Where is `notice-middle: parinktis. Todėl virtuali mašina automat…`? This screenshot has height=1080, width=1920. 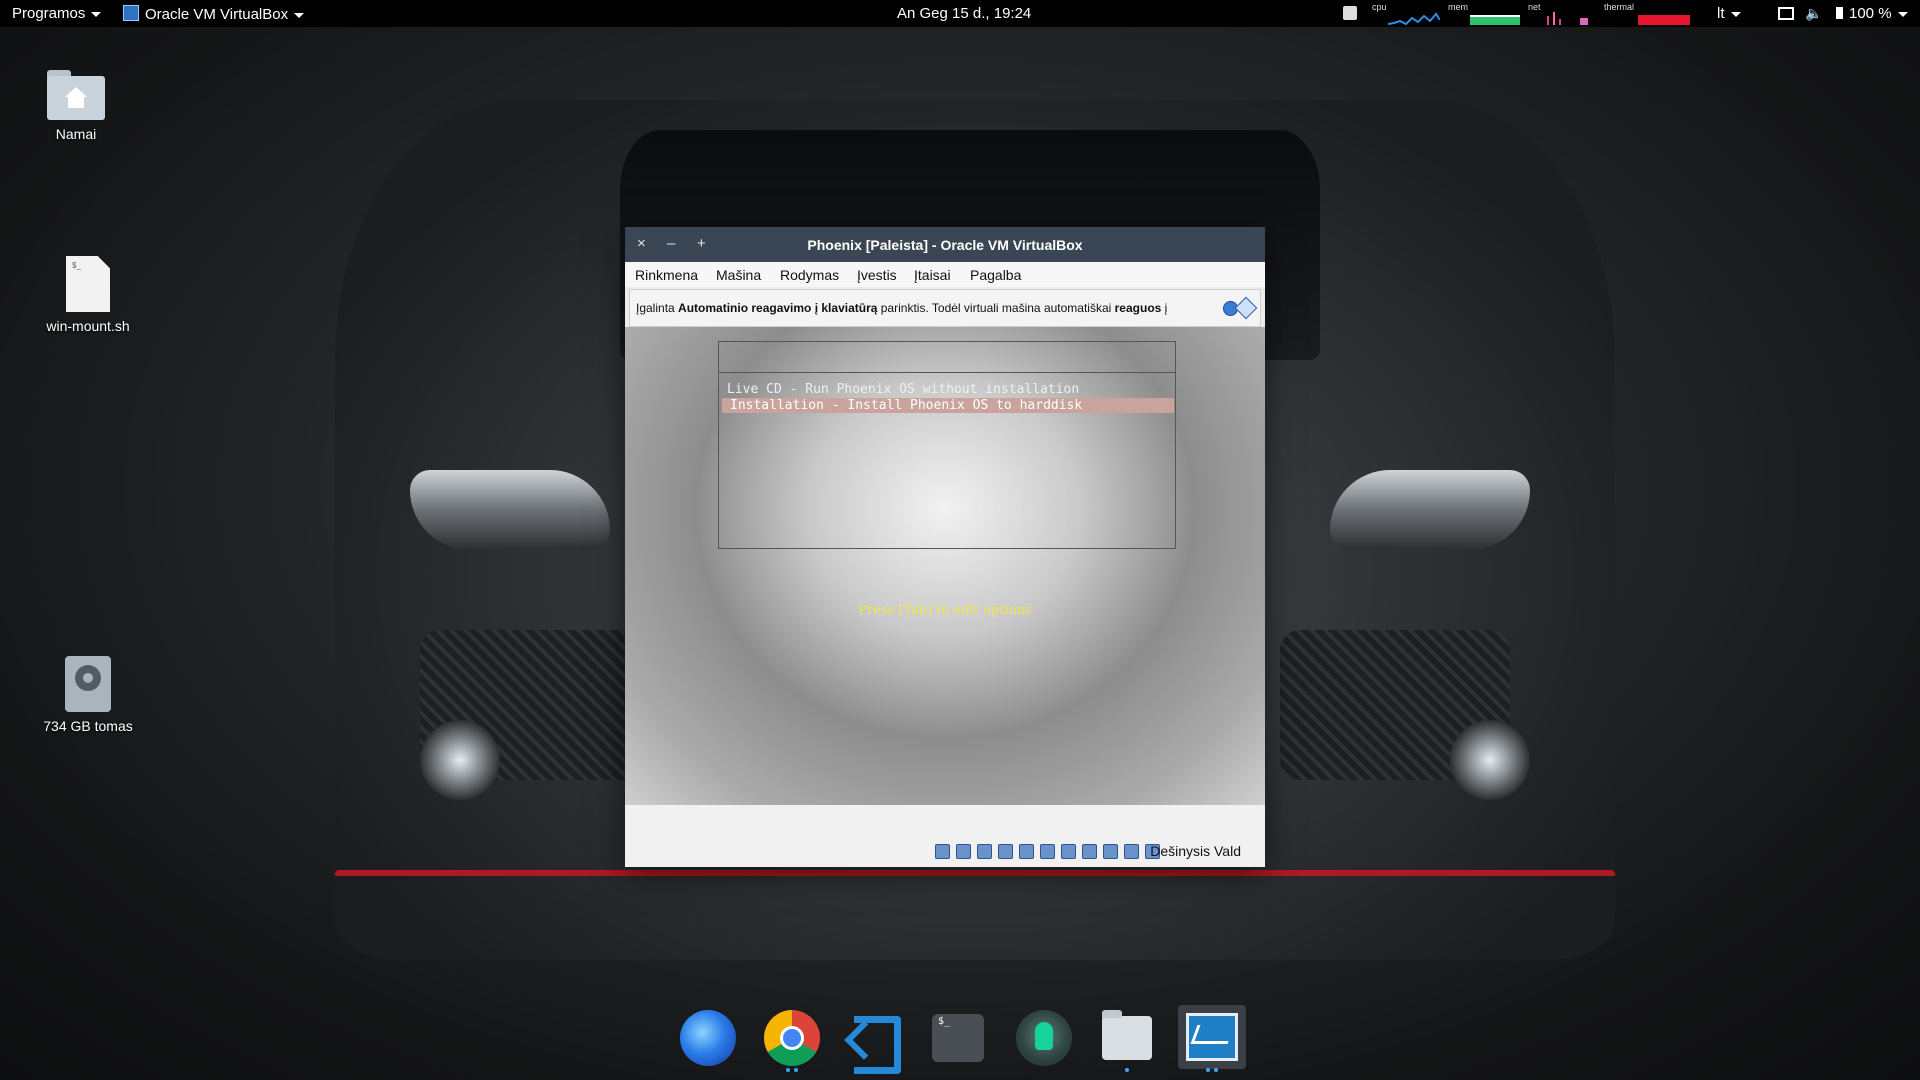
notice-middle: parinktis. Todėl virtuali mašina automat… is located at coordinates (996, 308).